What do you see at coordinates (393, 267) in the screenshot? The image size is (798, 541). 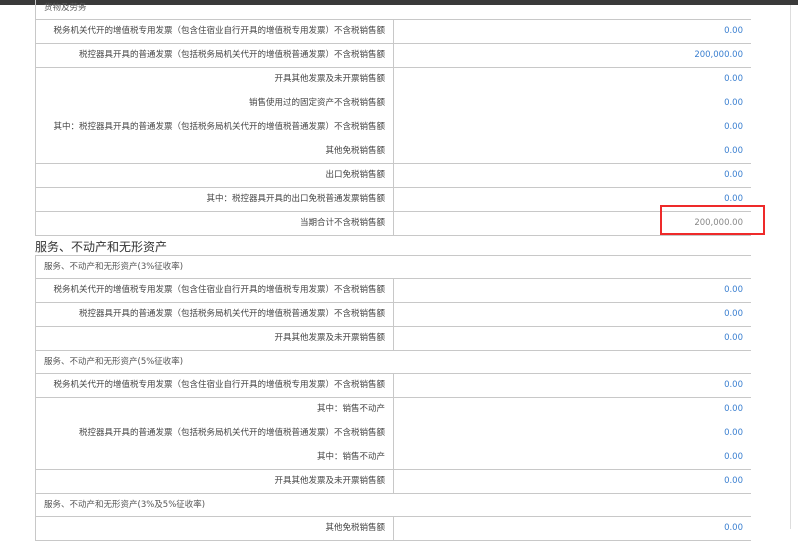 I see `group-header: 服务、不动产和无形资产(3%征收率)` at bounding box center [393, 267].